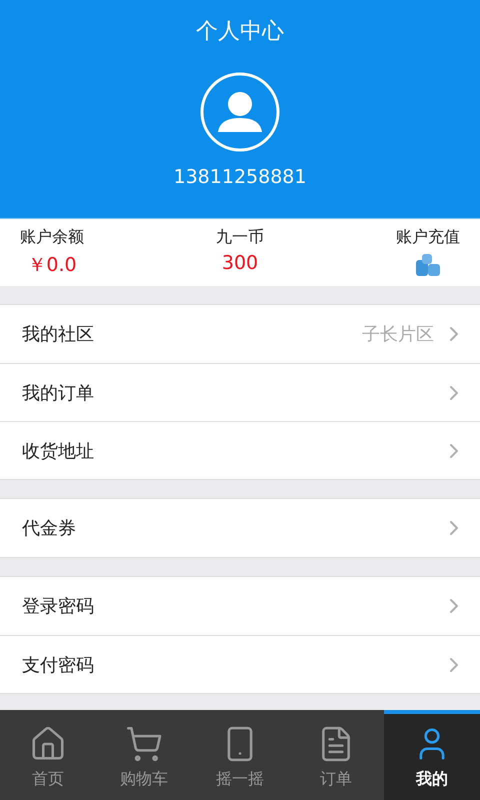  I want to click on avatar-icon, so click(240, 112).